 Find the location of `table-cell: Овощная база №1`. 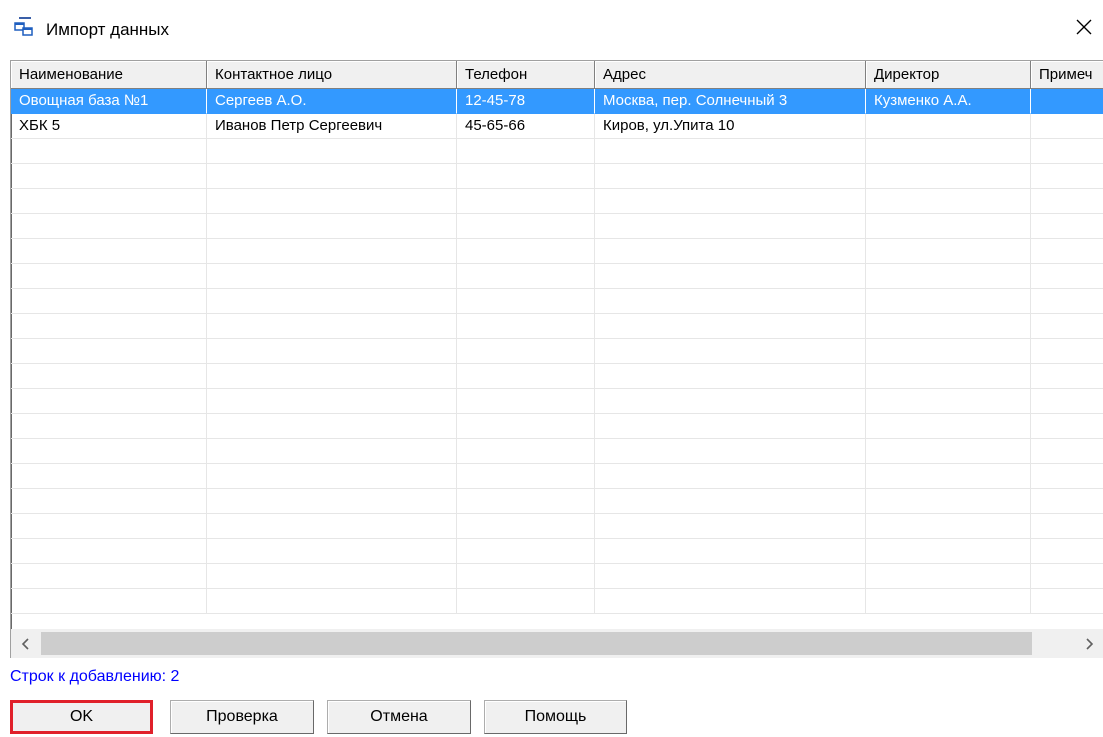

table-cell: Овощная база №1 is located at coordinates (109, 101).